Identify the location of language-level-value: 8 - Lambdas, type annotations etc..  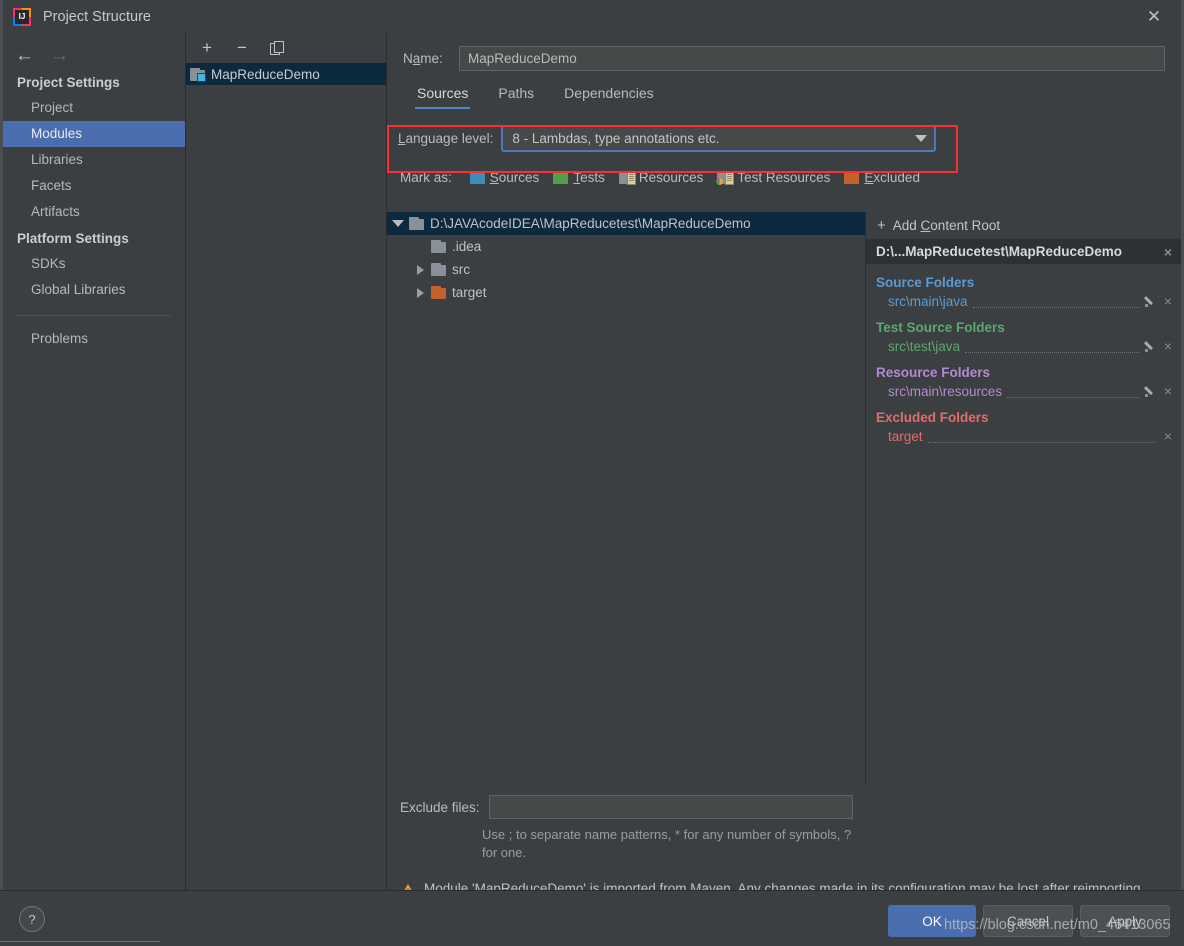
(616, 138).